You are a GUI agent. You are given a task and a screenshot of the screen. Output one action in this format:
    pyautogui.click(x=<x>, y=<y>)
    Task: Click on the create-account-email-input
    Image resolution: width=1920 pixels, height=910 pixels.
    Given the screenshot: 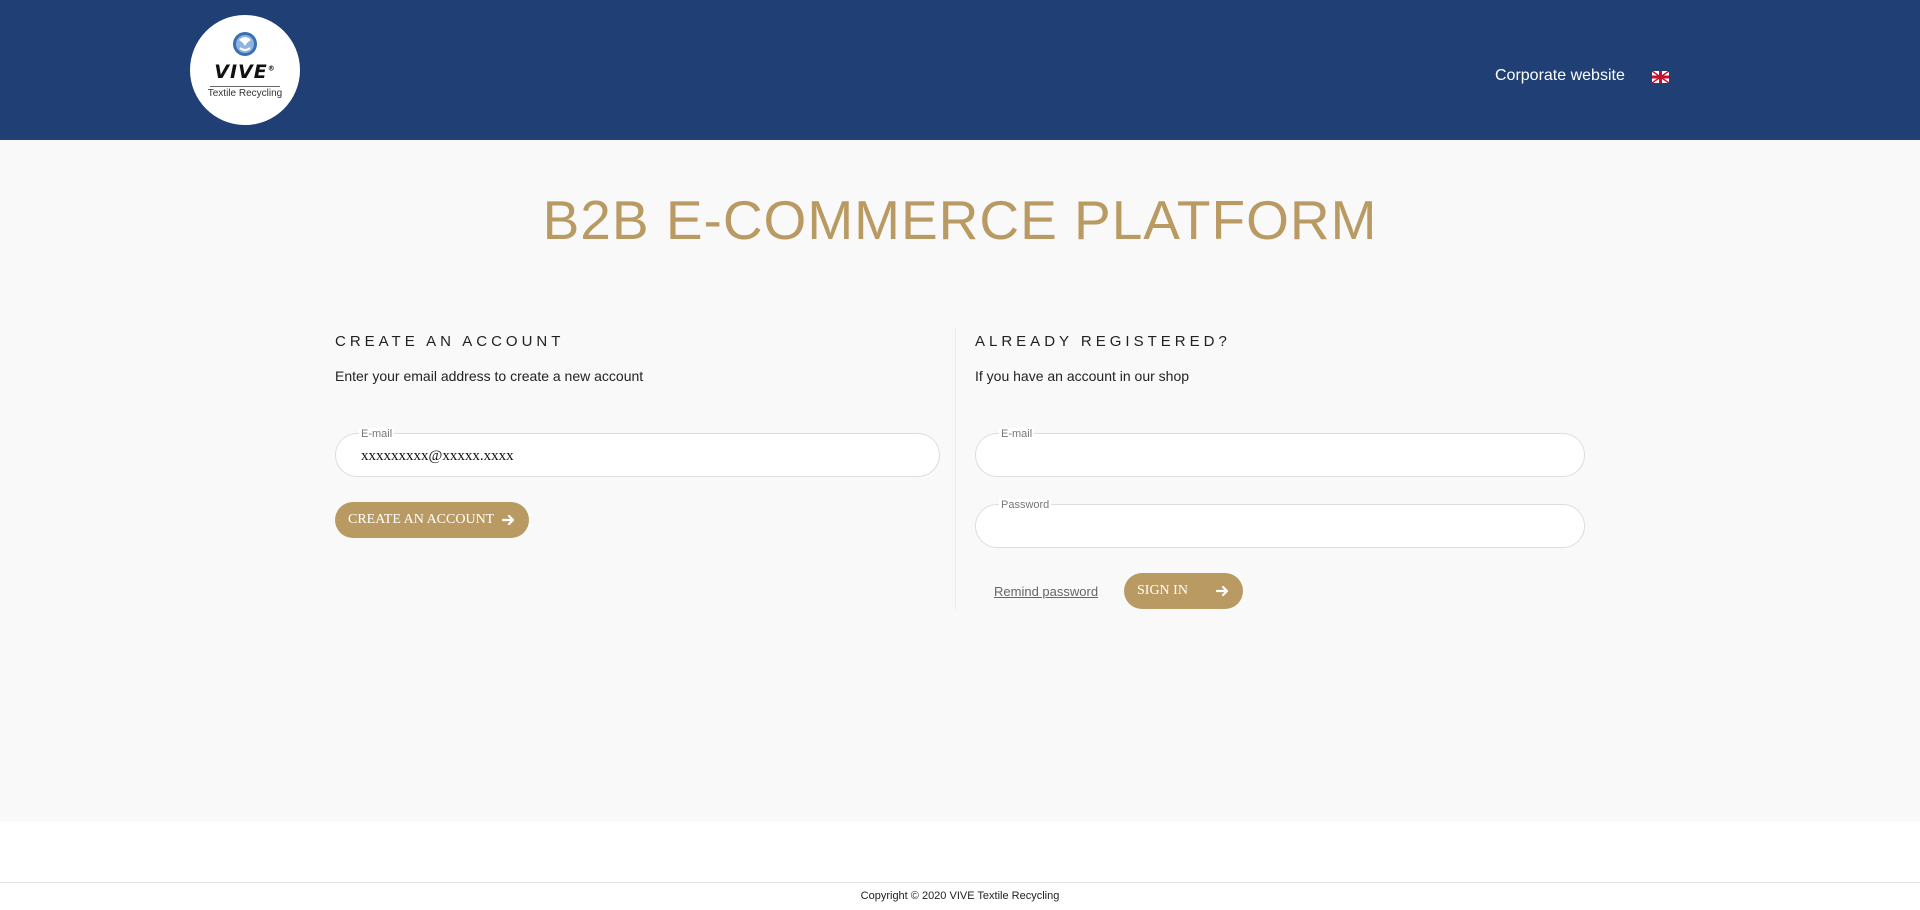 What is the action you would take?
    pyautogui.click(x=637, y=456)
    